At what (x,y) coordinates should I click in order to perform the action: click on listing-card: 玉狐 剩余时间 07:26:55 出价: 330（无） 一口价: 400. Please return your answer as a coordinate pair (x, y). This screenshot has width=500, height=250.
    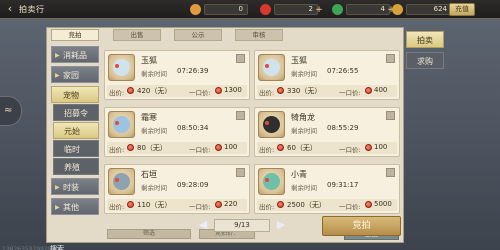
    Looking at the image, I should click on (327, 75).